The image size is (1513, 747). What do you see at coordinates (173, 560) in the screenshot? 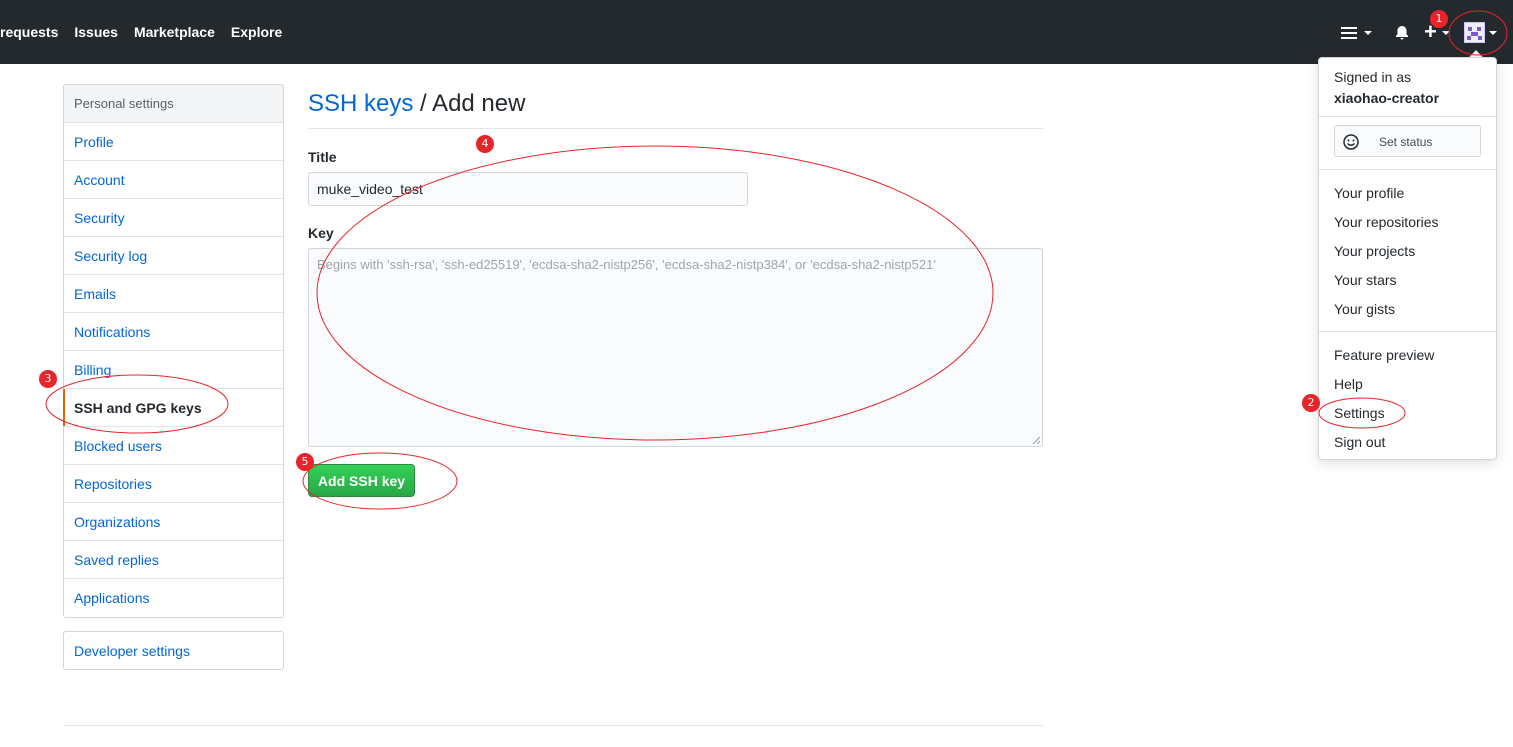
I see `sidebar-item-saved-replies: Saved replies` at bounding box center [173, 560].